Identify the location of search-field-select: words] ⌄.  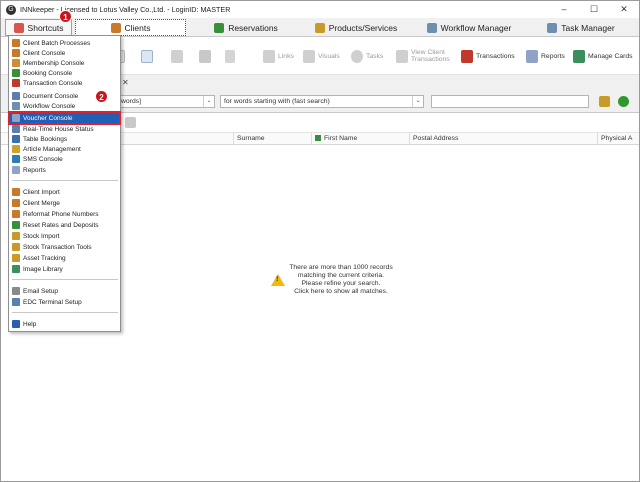
(166, 101).